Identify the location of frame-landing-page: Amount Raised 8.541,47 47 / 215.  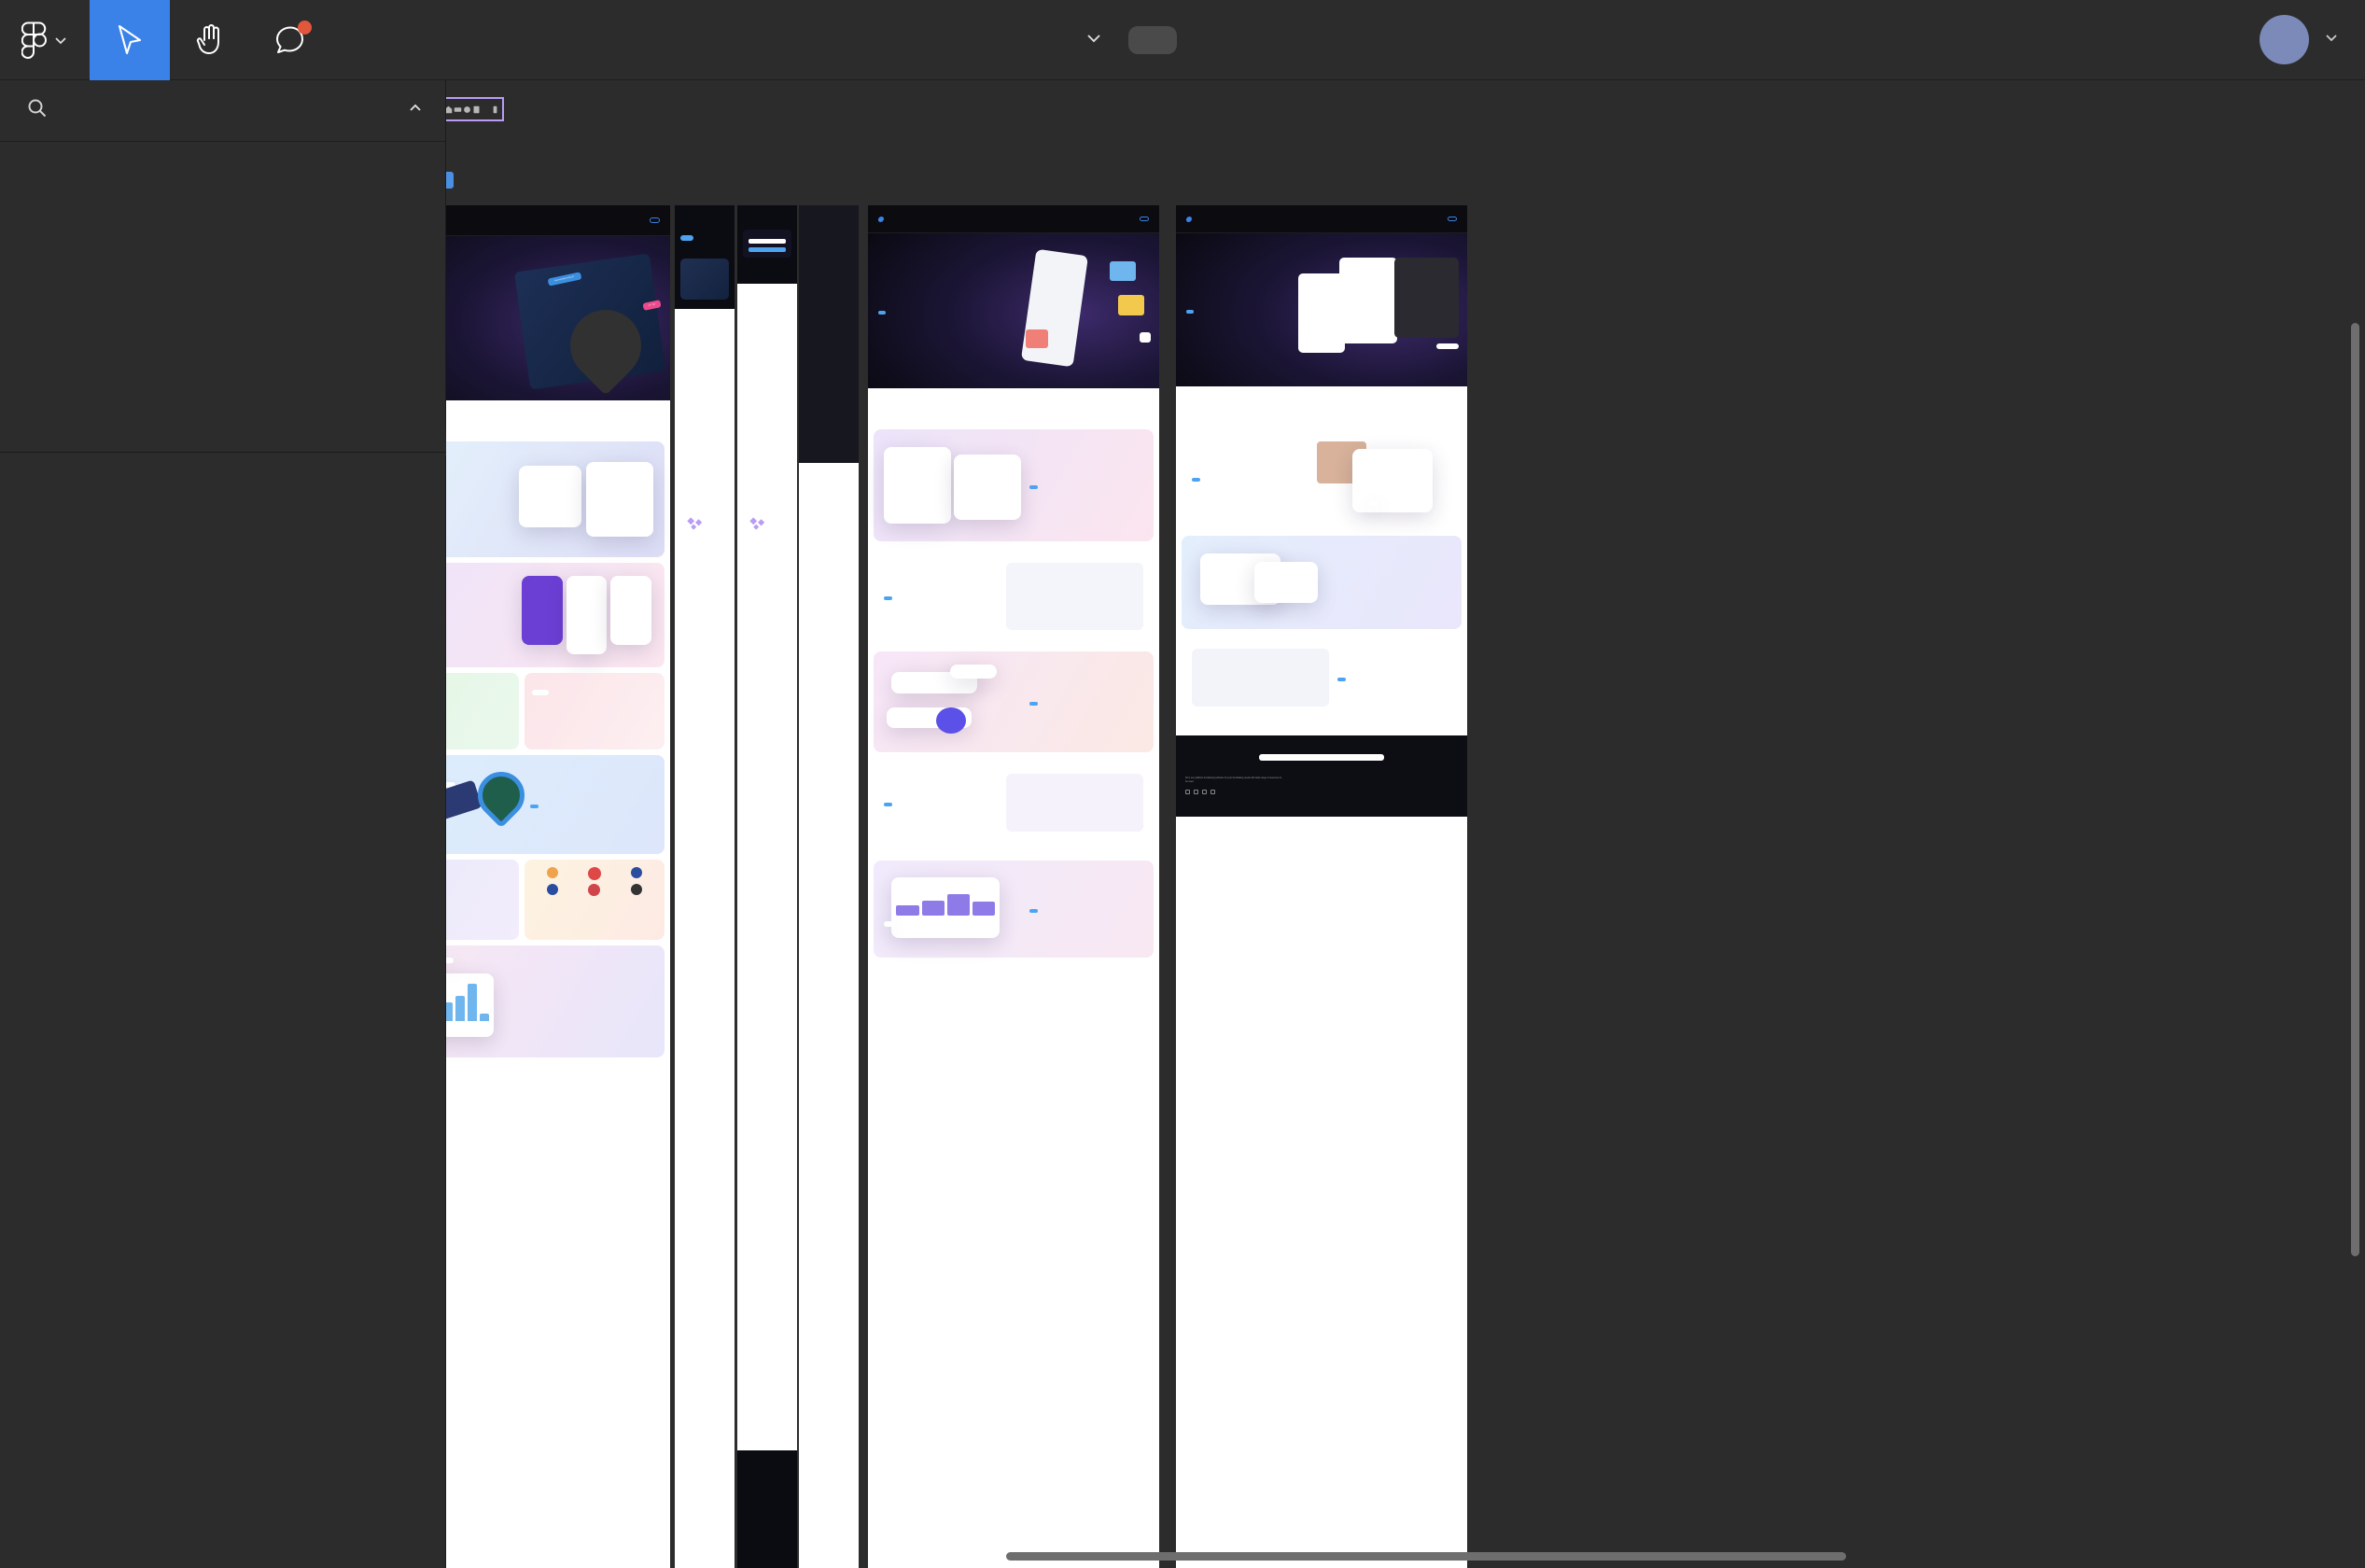
(558, 886).